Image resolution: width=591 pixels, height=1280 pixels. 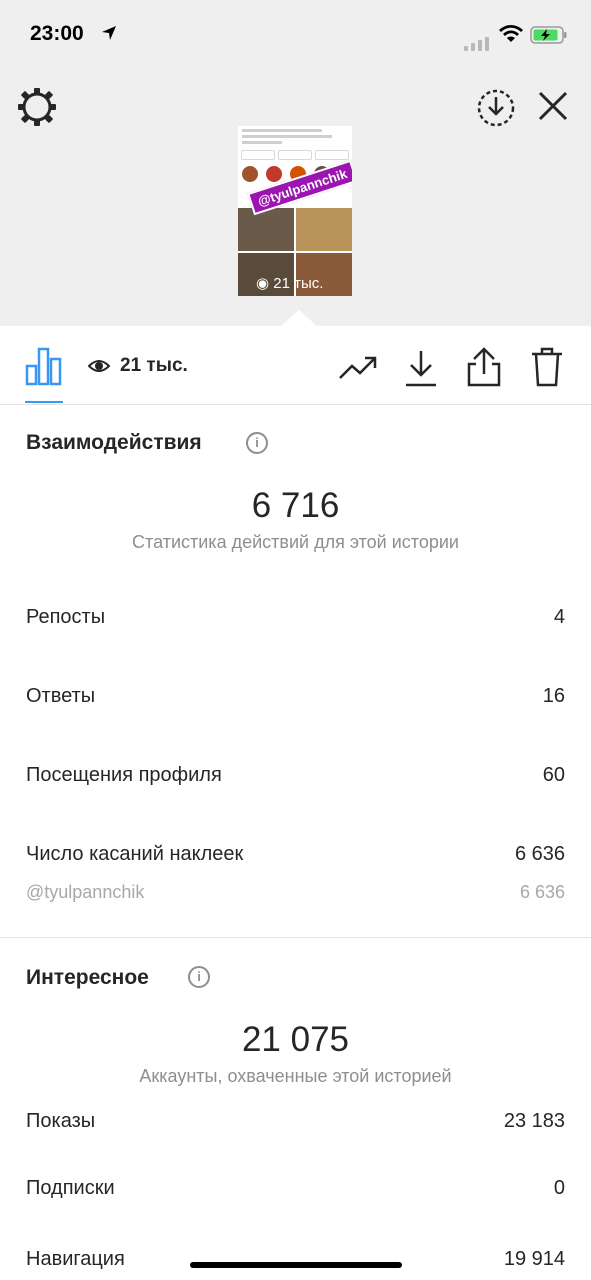 I want to click on toolbar: 21 тыс., so click(x=295, y=365).